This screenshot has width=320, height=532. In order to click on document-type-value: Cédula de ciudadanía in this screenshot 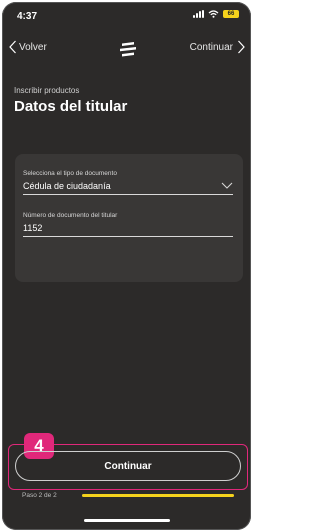, I will do `click(67, 186)`.